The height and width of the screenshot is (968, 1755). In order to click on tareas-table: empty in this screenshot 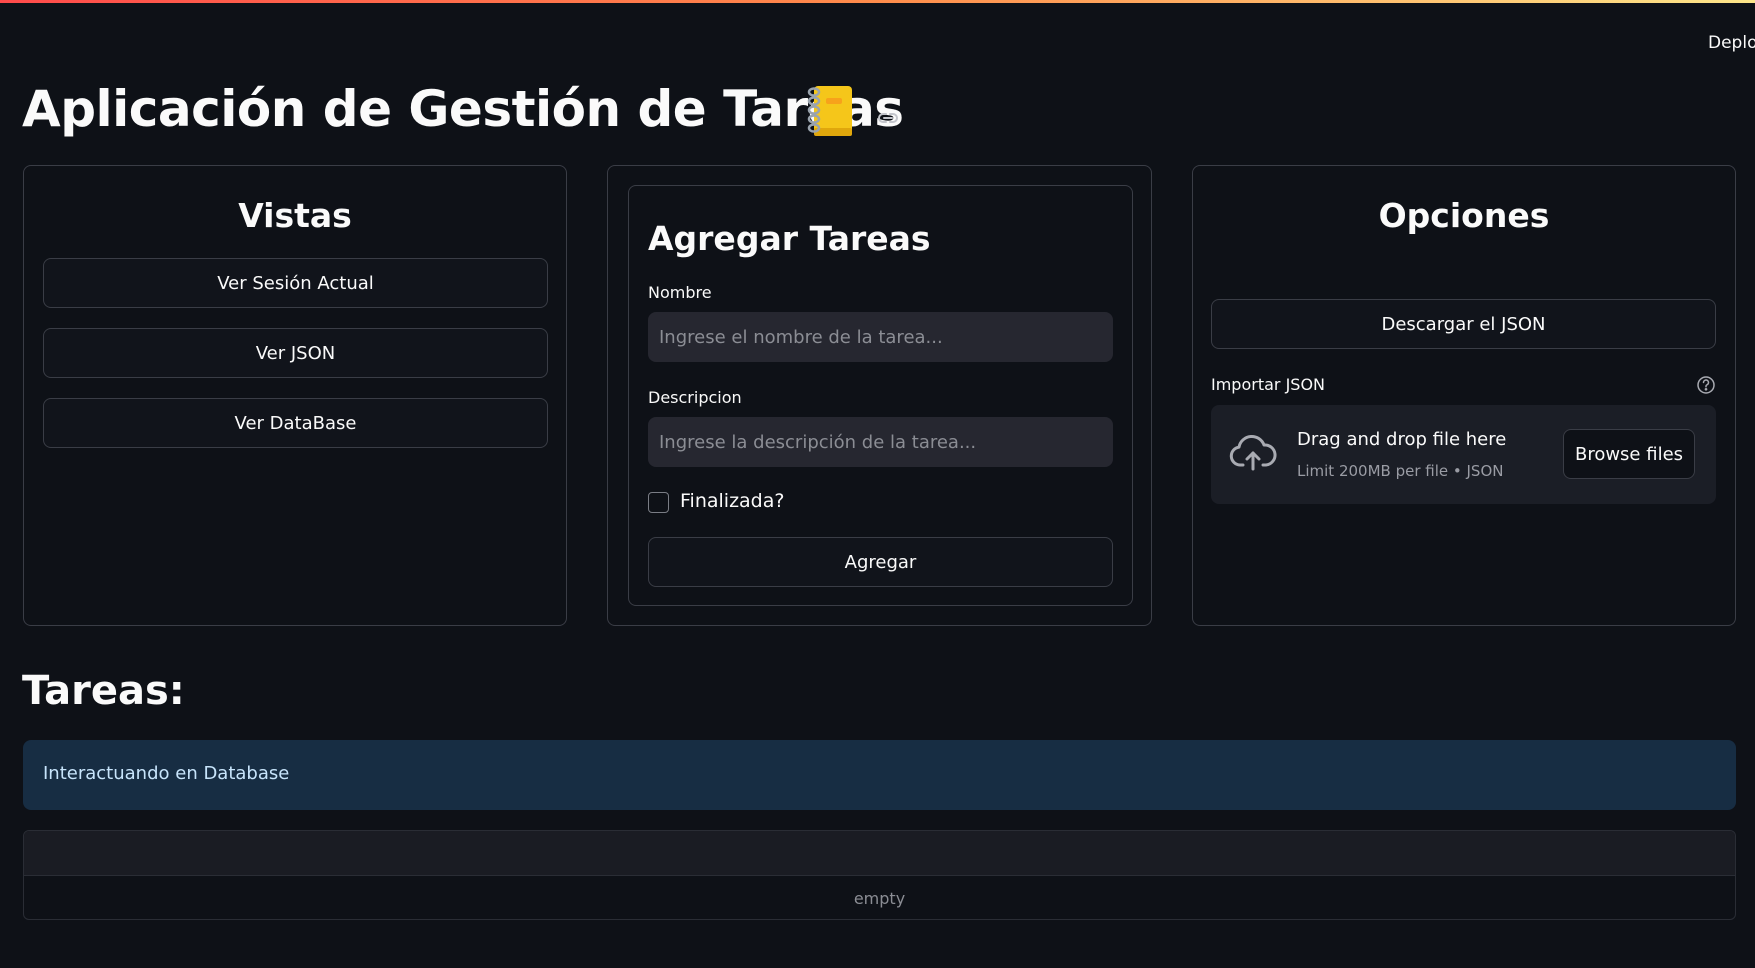, I will do `click(879, 875)`.